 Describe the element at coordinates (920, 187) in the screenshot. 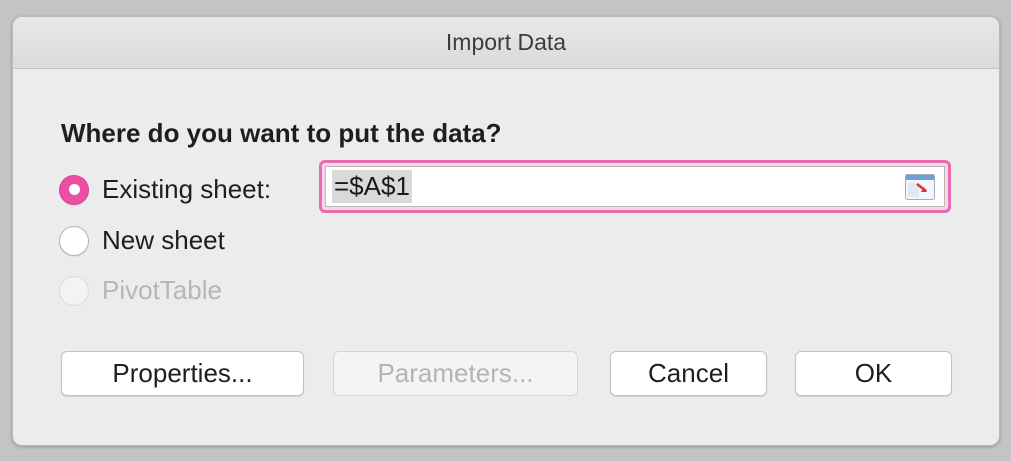

I see `collapse-dialog-icon` at that location.